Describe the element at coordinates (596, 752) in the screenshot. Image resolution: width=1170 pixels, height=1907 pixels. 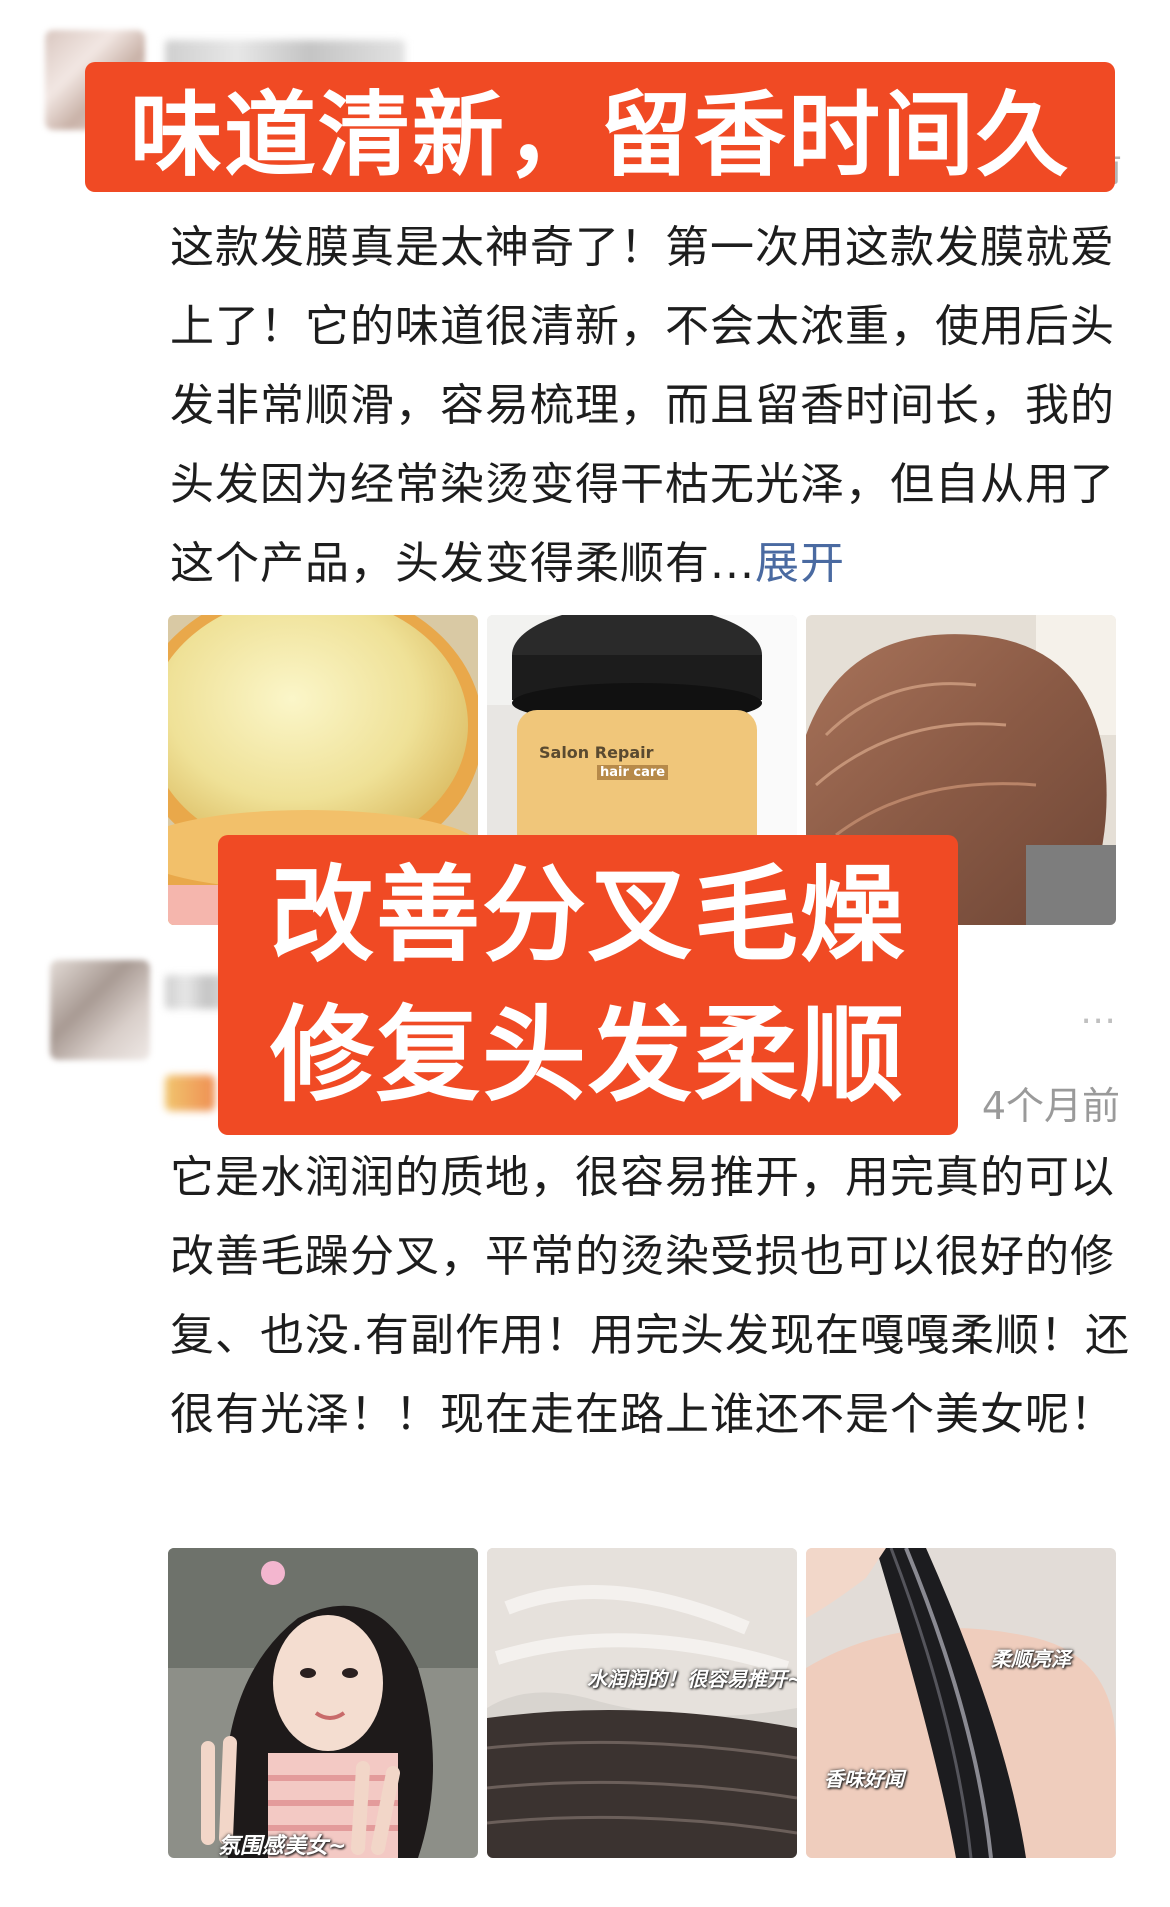
I see `product-label: Salon Repair` at that location.